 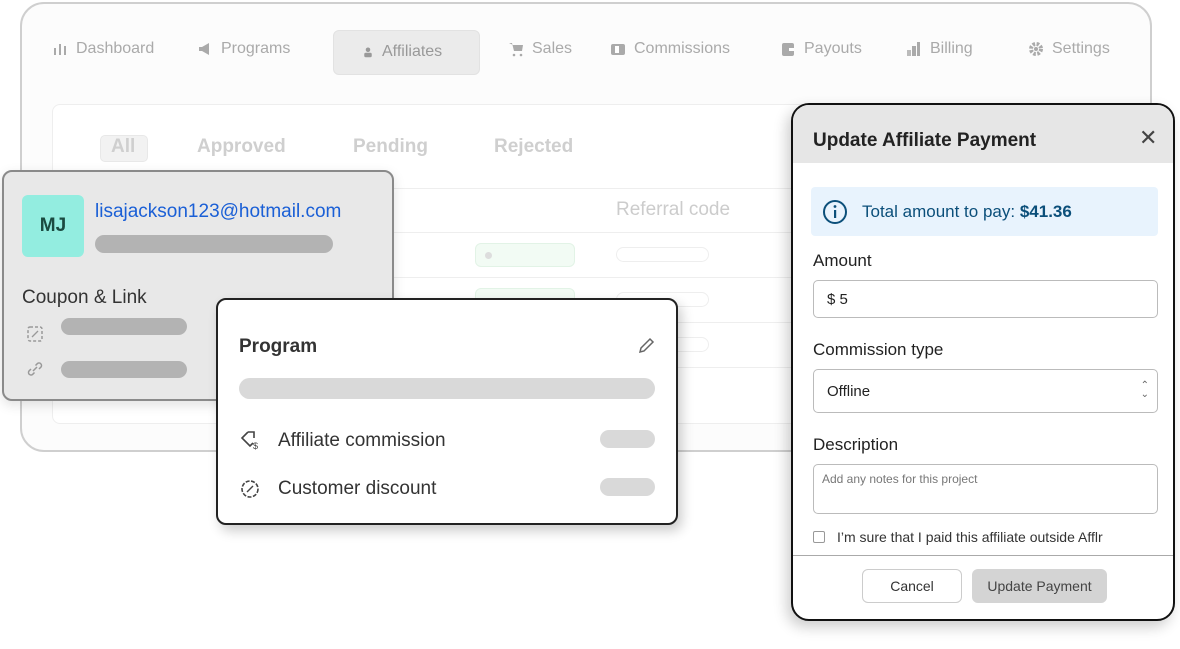 I want to click on commission-type-label: Commission type, so click(x=878, y=349).